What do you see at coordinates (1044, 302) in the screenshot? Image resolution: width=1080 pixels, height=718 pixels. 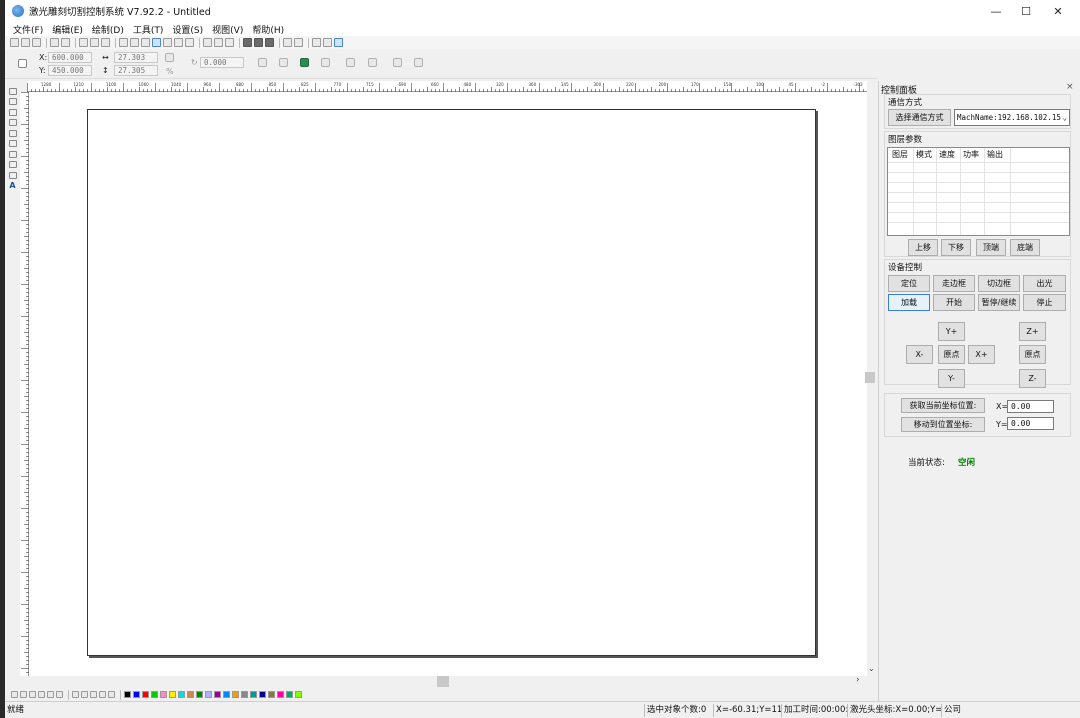 I see `stop-button: 停止` at bounding box center [1044, 302].